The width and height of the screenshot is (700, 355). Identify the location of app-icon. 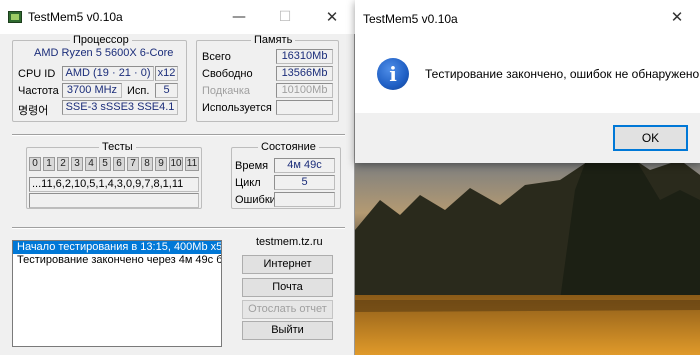
(15, 17).